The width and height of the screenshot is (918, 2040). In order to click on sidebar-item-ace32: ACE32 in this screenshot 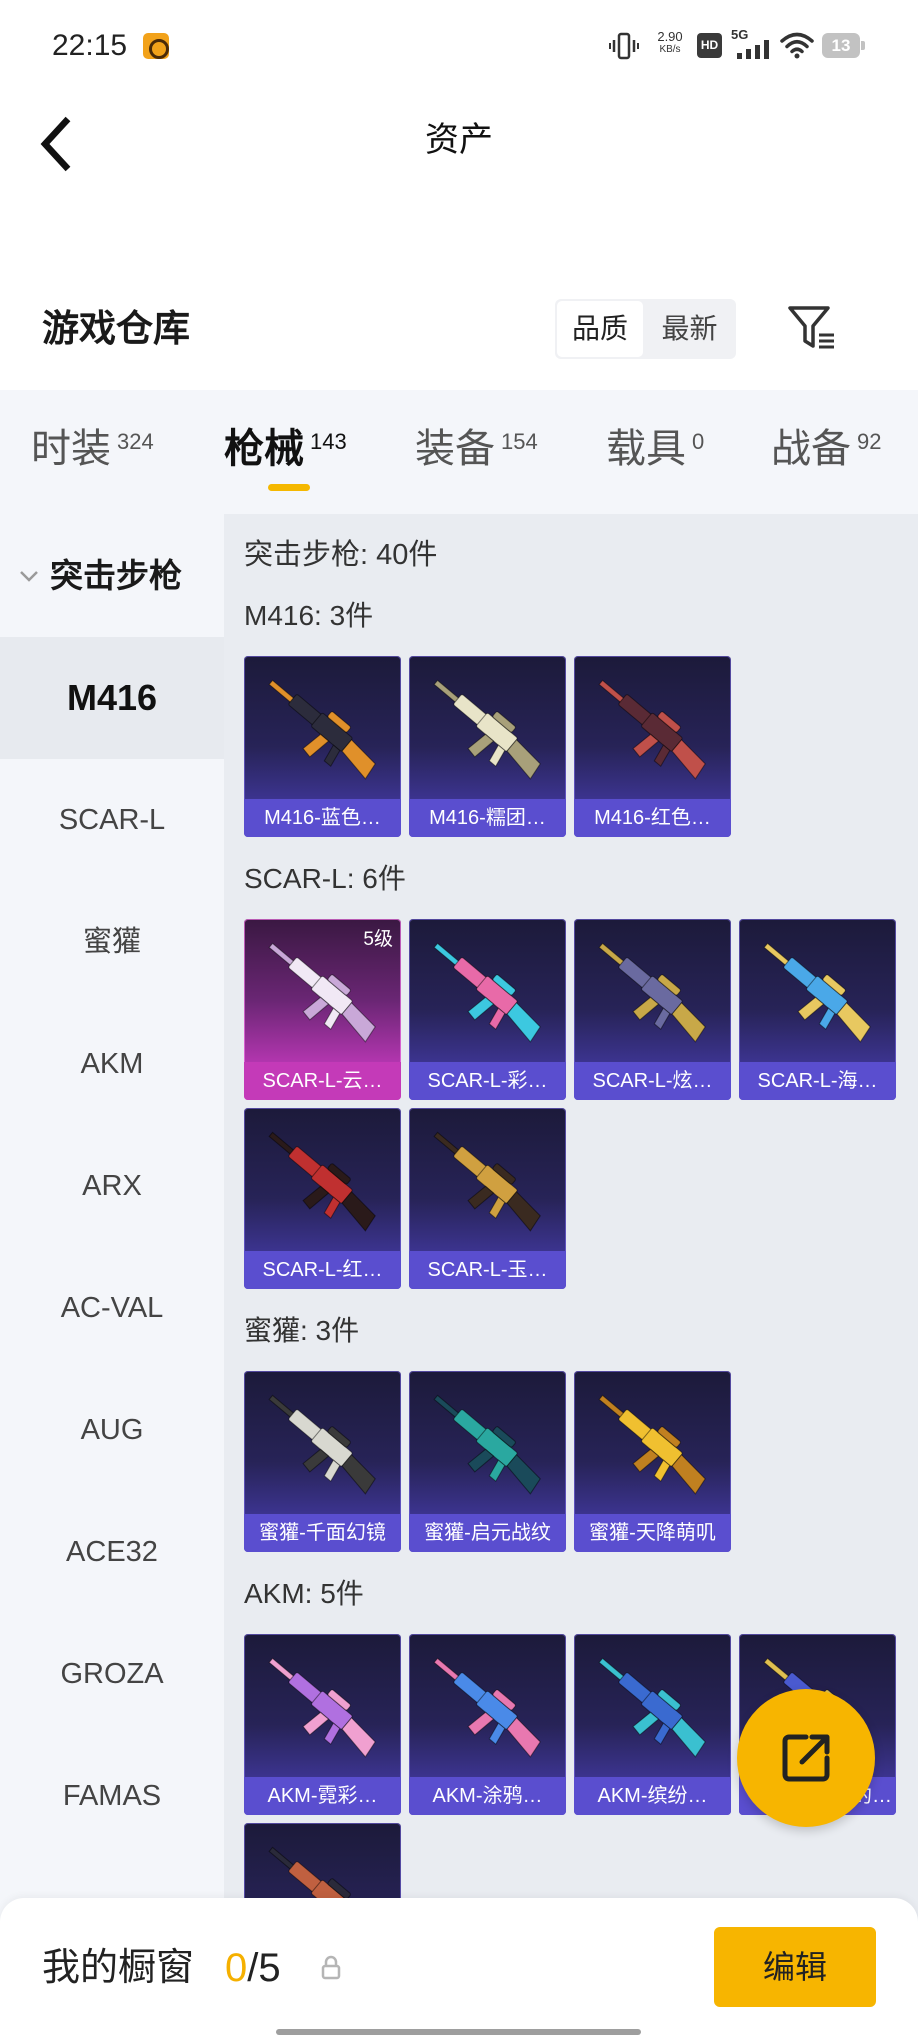, I will do `click(112, 1552)`.